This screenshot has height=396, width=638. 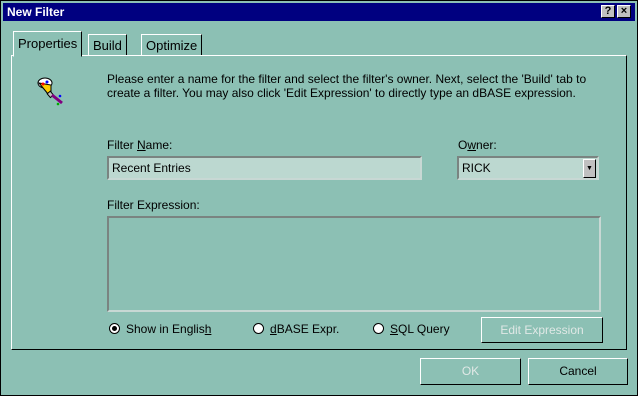 I want to click on tab-properties: Properties, so click(x=48, y=44).